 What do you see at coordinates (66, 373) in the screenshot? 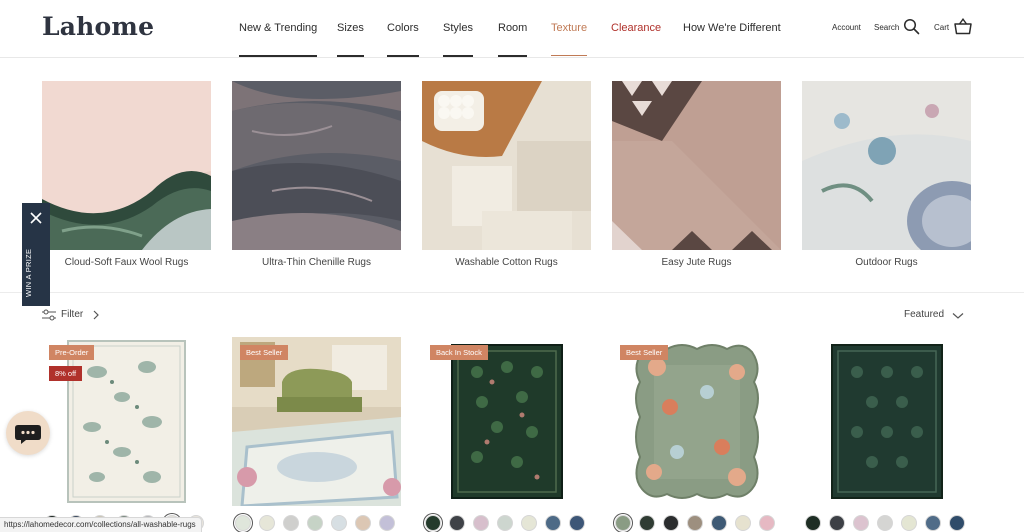
I see `discount-badge: 8% off` at bounding box center [66, 373].